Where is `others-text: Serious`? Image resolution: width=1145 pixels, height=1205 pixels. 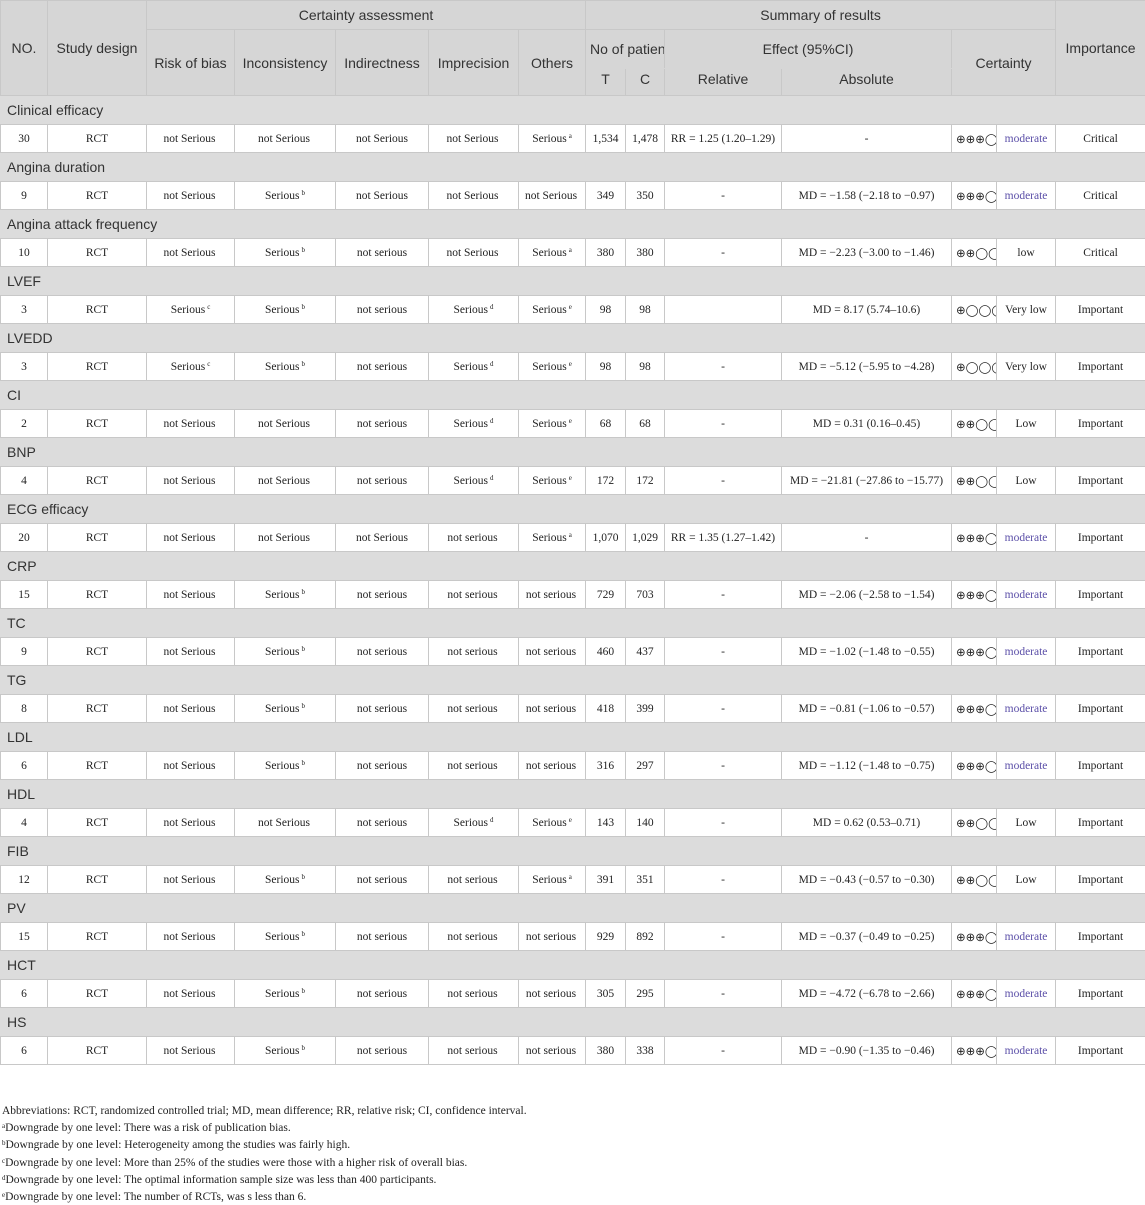 others-text: Serious is located at coordinates (549, 253).